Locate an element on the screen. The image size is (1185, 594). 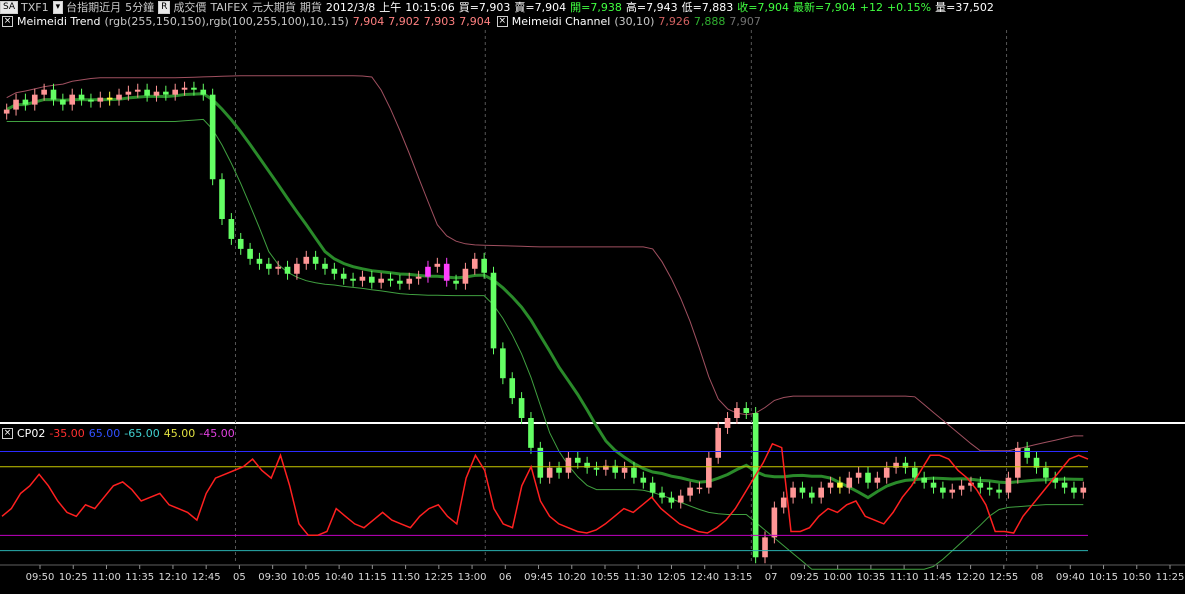
x-tick-label: 09:50 is located at coordinates (40, 577).